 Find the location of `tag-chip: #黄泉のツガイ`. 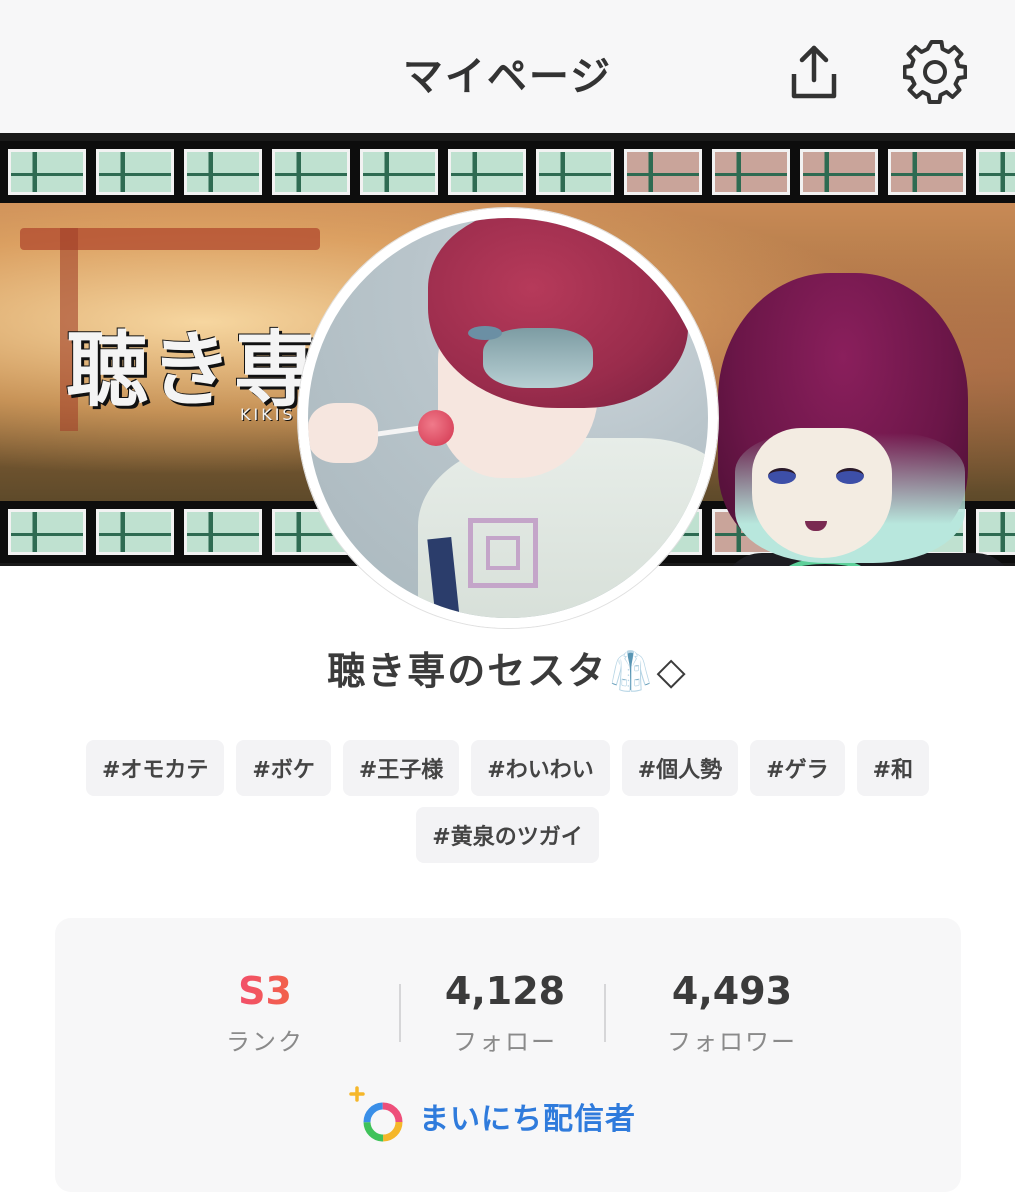

tag-chip: #黄泉のツガイ is located at coordinates (507, 835).